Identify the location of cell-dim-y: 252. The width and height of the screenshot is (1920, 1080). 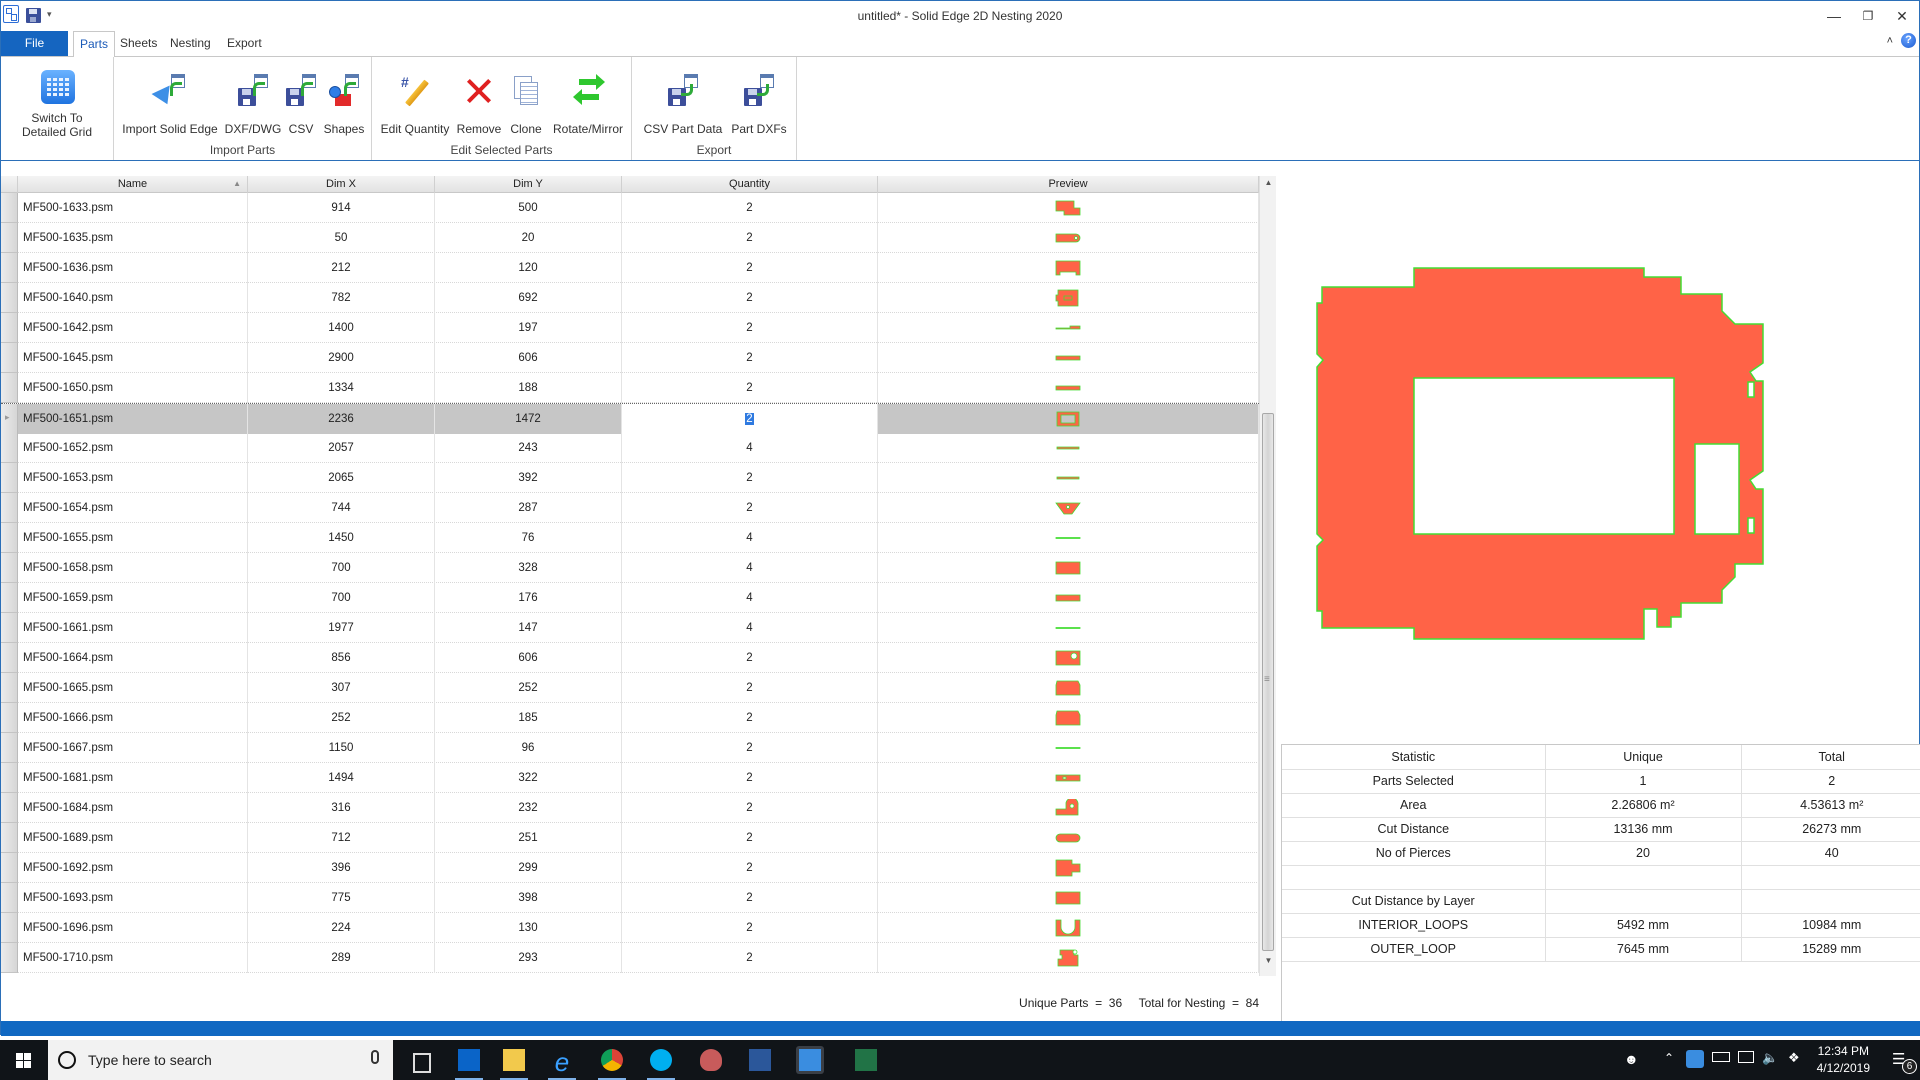
(528, 688).